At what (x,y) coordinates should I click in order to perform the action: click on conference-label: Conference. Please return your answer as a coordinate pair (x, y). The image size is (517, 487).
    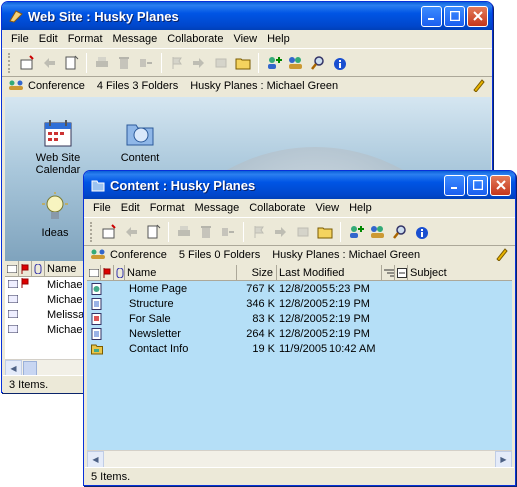
    Looking at the image, I should click on (56, 86).